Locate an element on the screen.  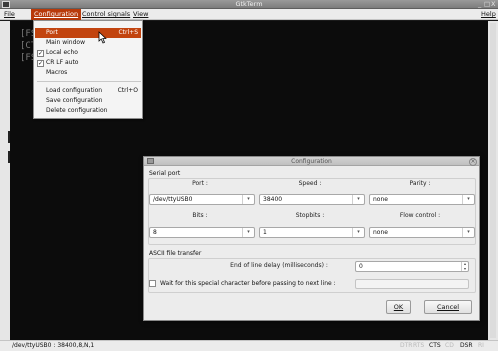
cancel-button: Cancel is located at coordinates (448, 307).